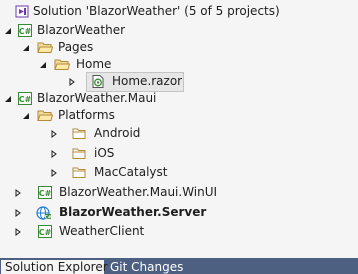 This screenshot has width=358, height=274. What do you see at coordinates (138, 192) in the screenshot?
I see `tree-item-label: BlazorWeather.Maui.WinUI` at bounding box center [138, 192].